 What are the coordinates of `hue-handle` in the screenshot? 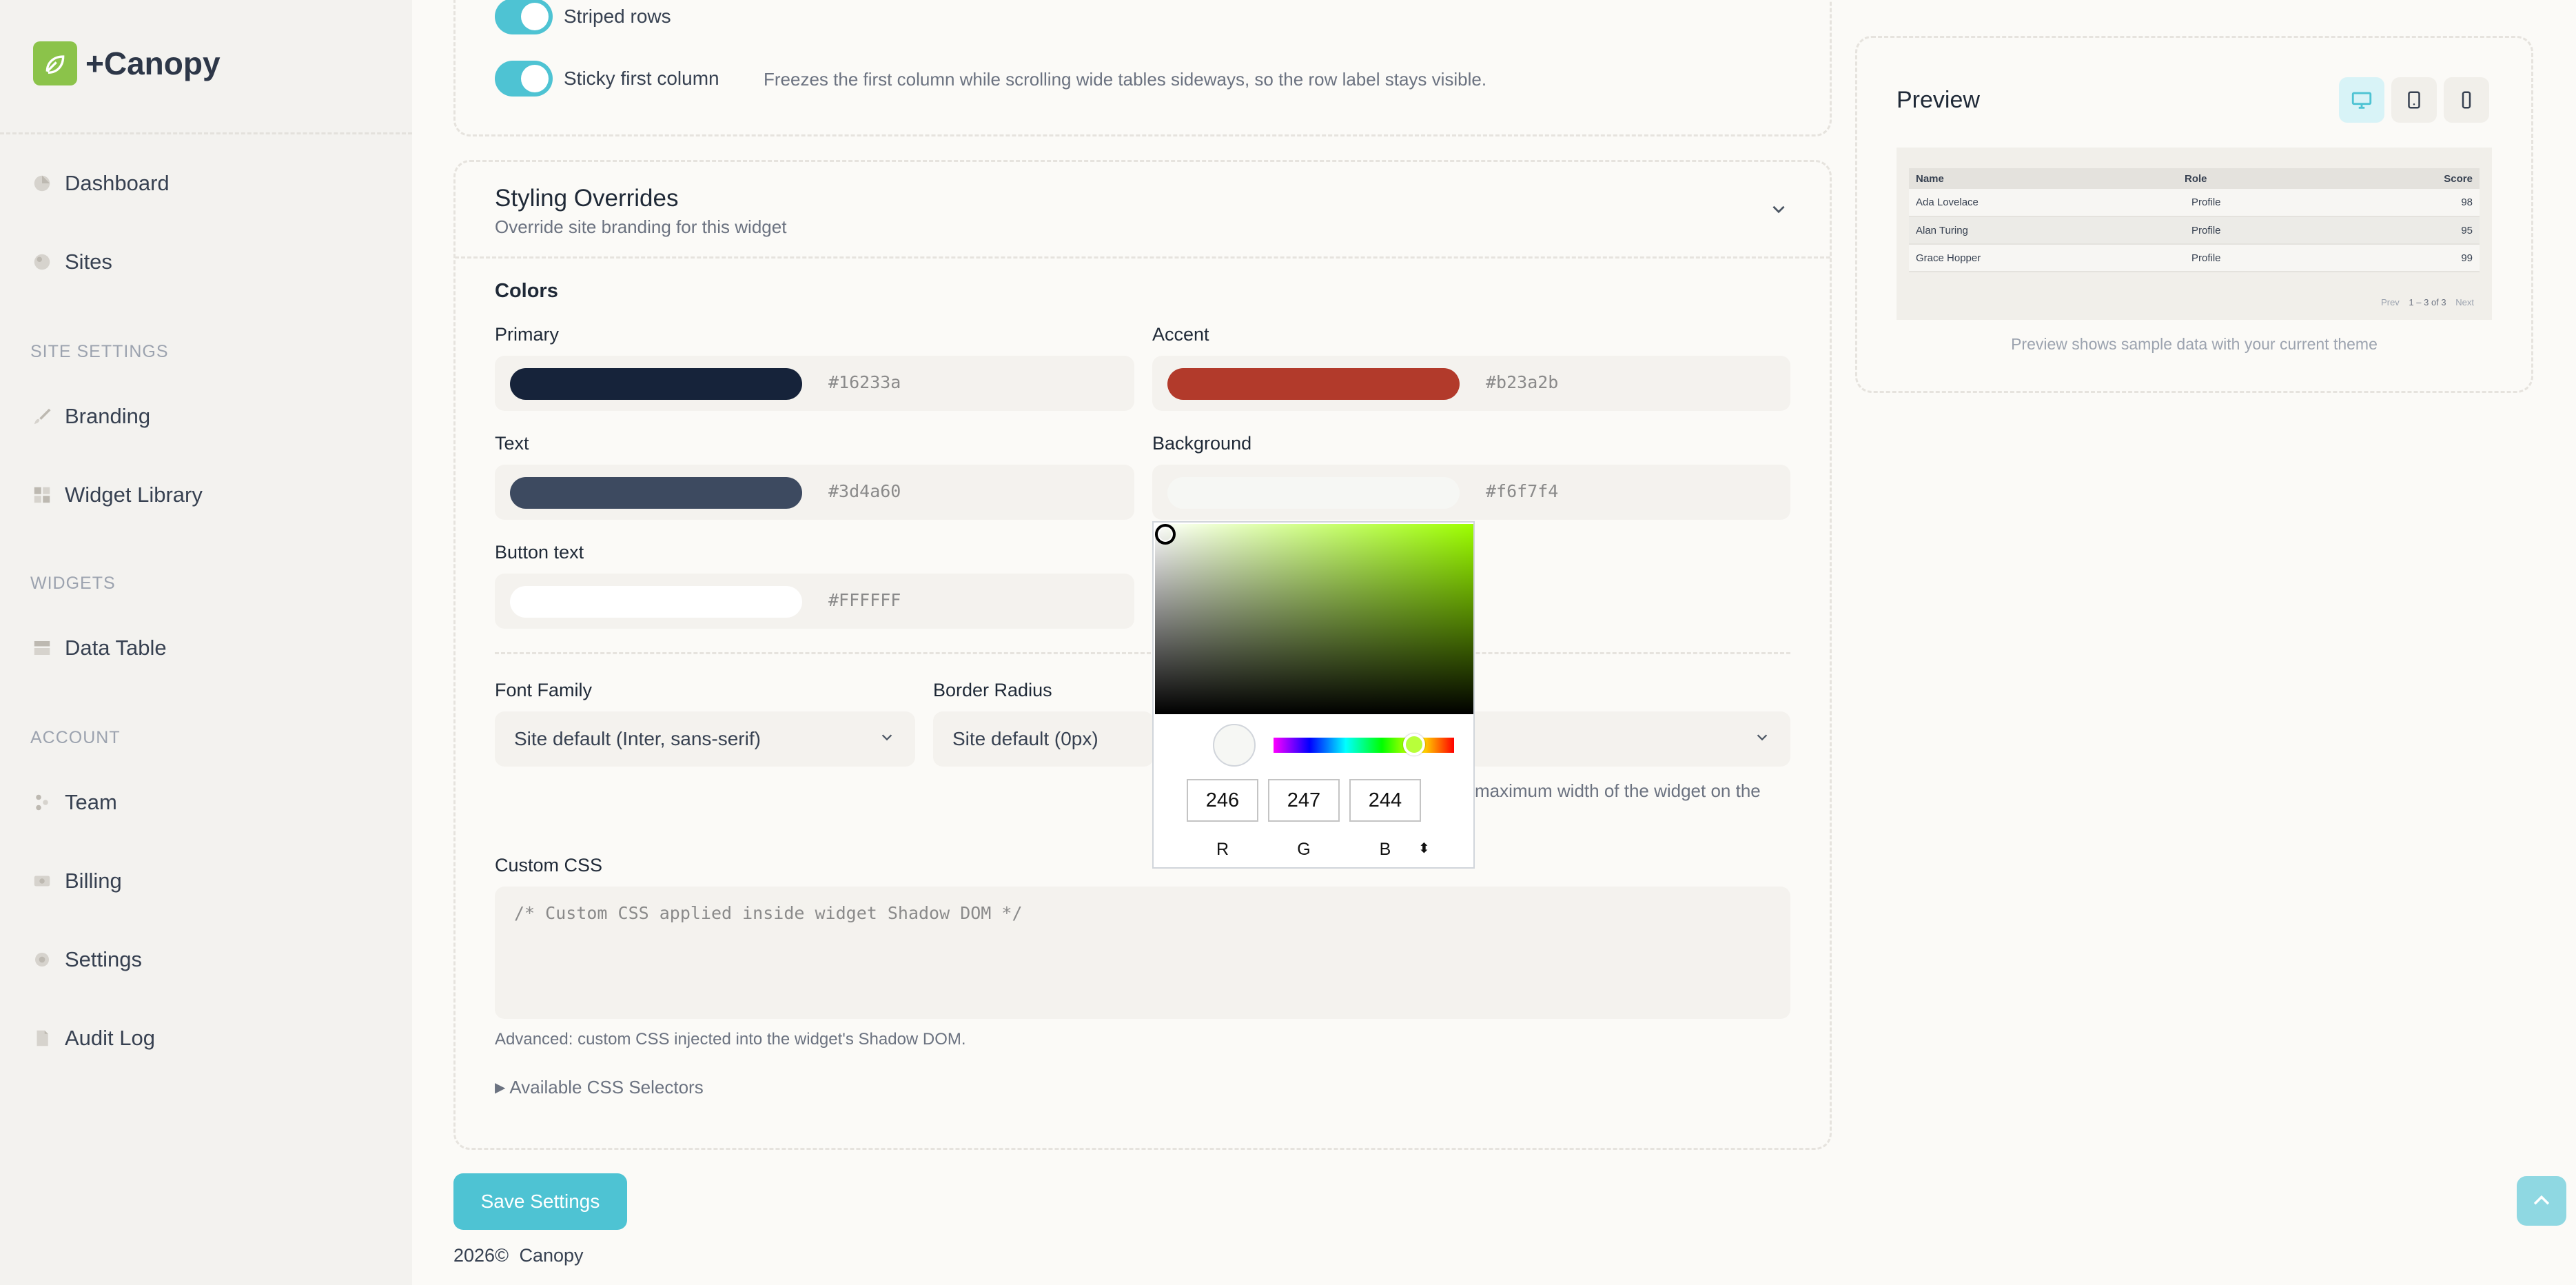 It's located at (1414, 744).